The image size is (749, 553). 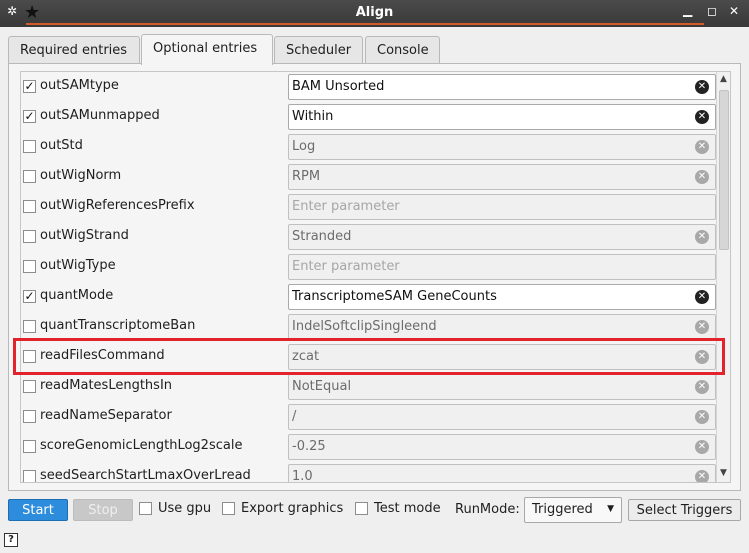 What do you see at coordinates (322, 236) in the screenshot?
I see `parameter-value: Stranded` at bounding box center [322, 236].